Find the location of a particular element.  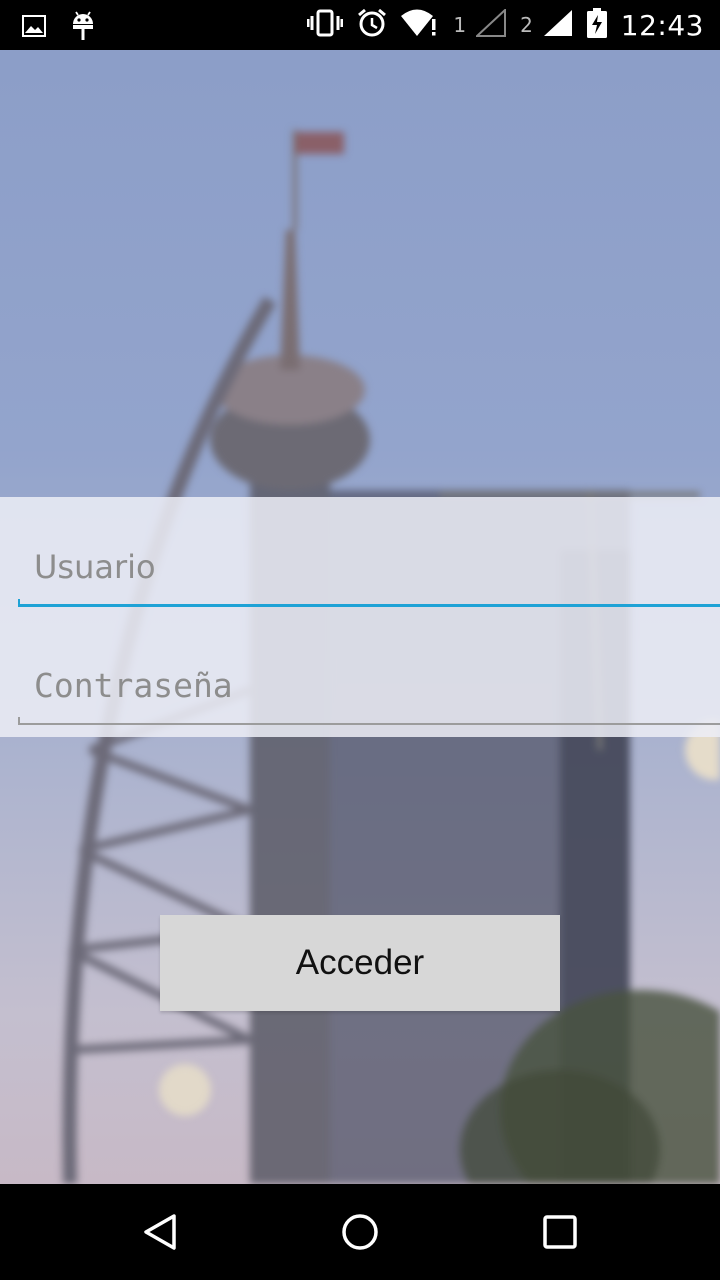

username-input is located at coordinates (364, 567).